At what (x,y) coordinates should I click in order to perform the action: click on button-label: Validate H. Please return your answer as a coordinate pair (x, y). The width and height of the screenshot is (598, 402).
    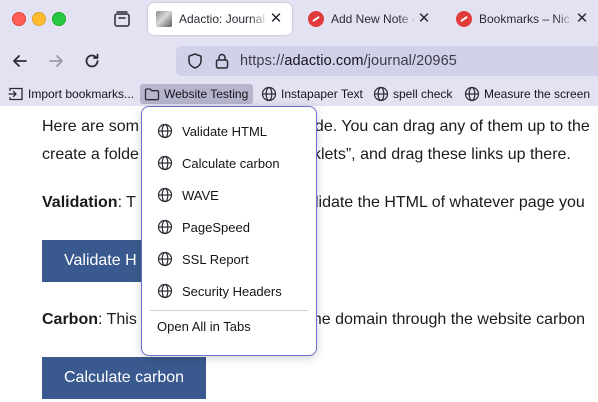
    Looking at the image, I should click on (100, 260).